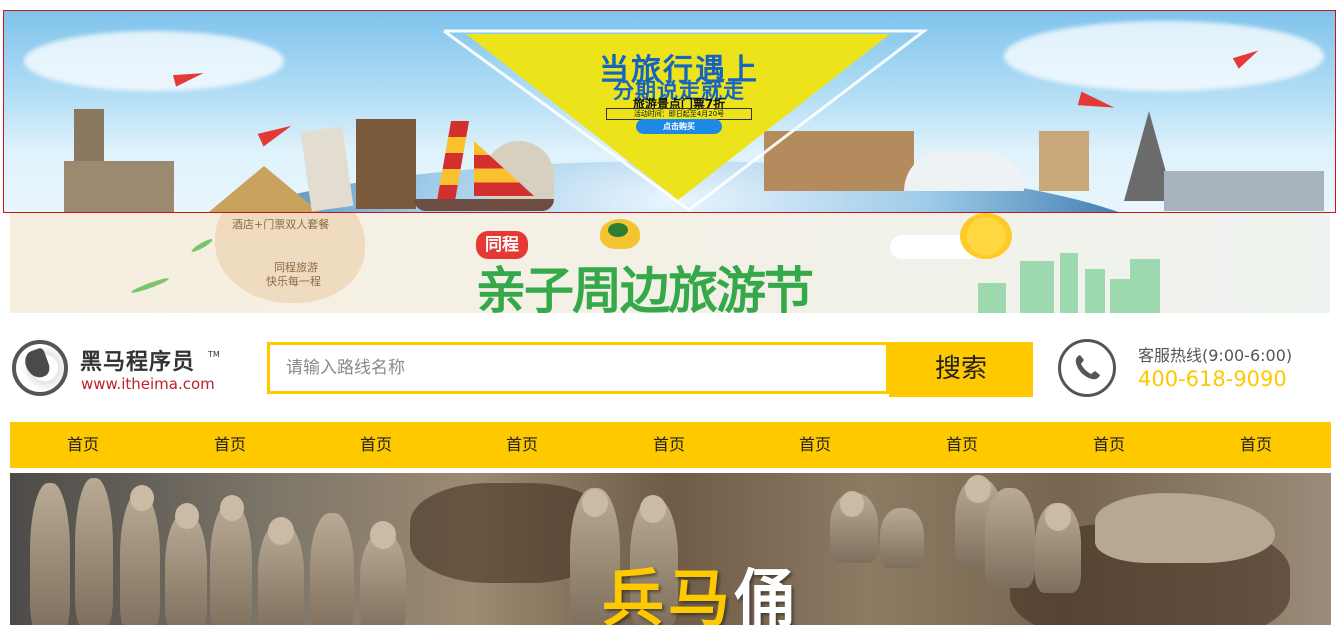  I want to click on sagrada-familia-illustration, so click(1064, 161).